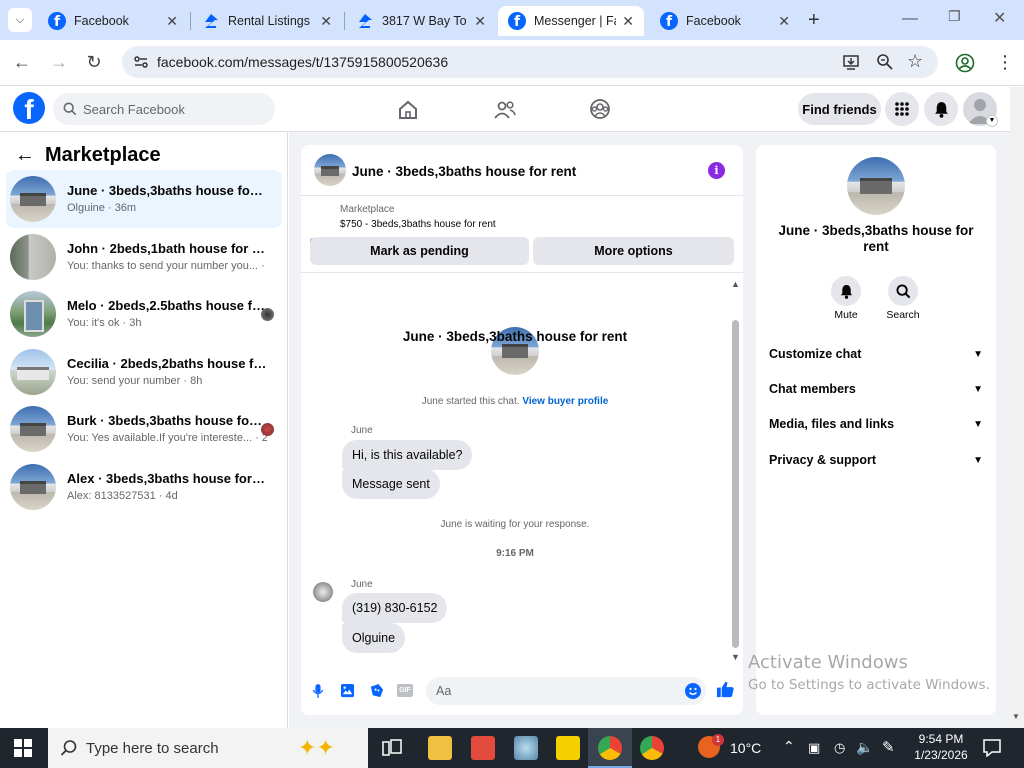 The height and width of the screenshot is (768, 1024). What do you see at coordinates (869, 685) in the screenshot?
I see `activate-windows-subtitle: Go to Settings to activate Windows.` at bounding box center [869, 685].